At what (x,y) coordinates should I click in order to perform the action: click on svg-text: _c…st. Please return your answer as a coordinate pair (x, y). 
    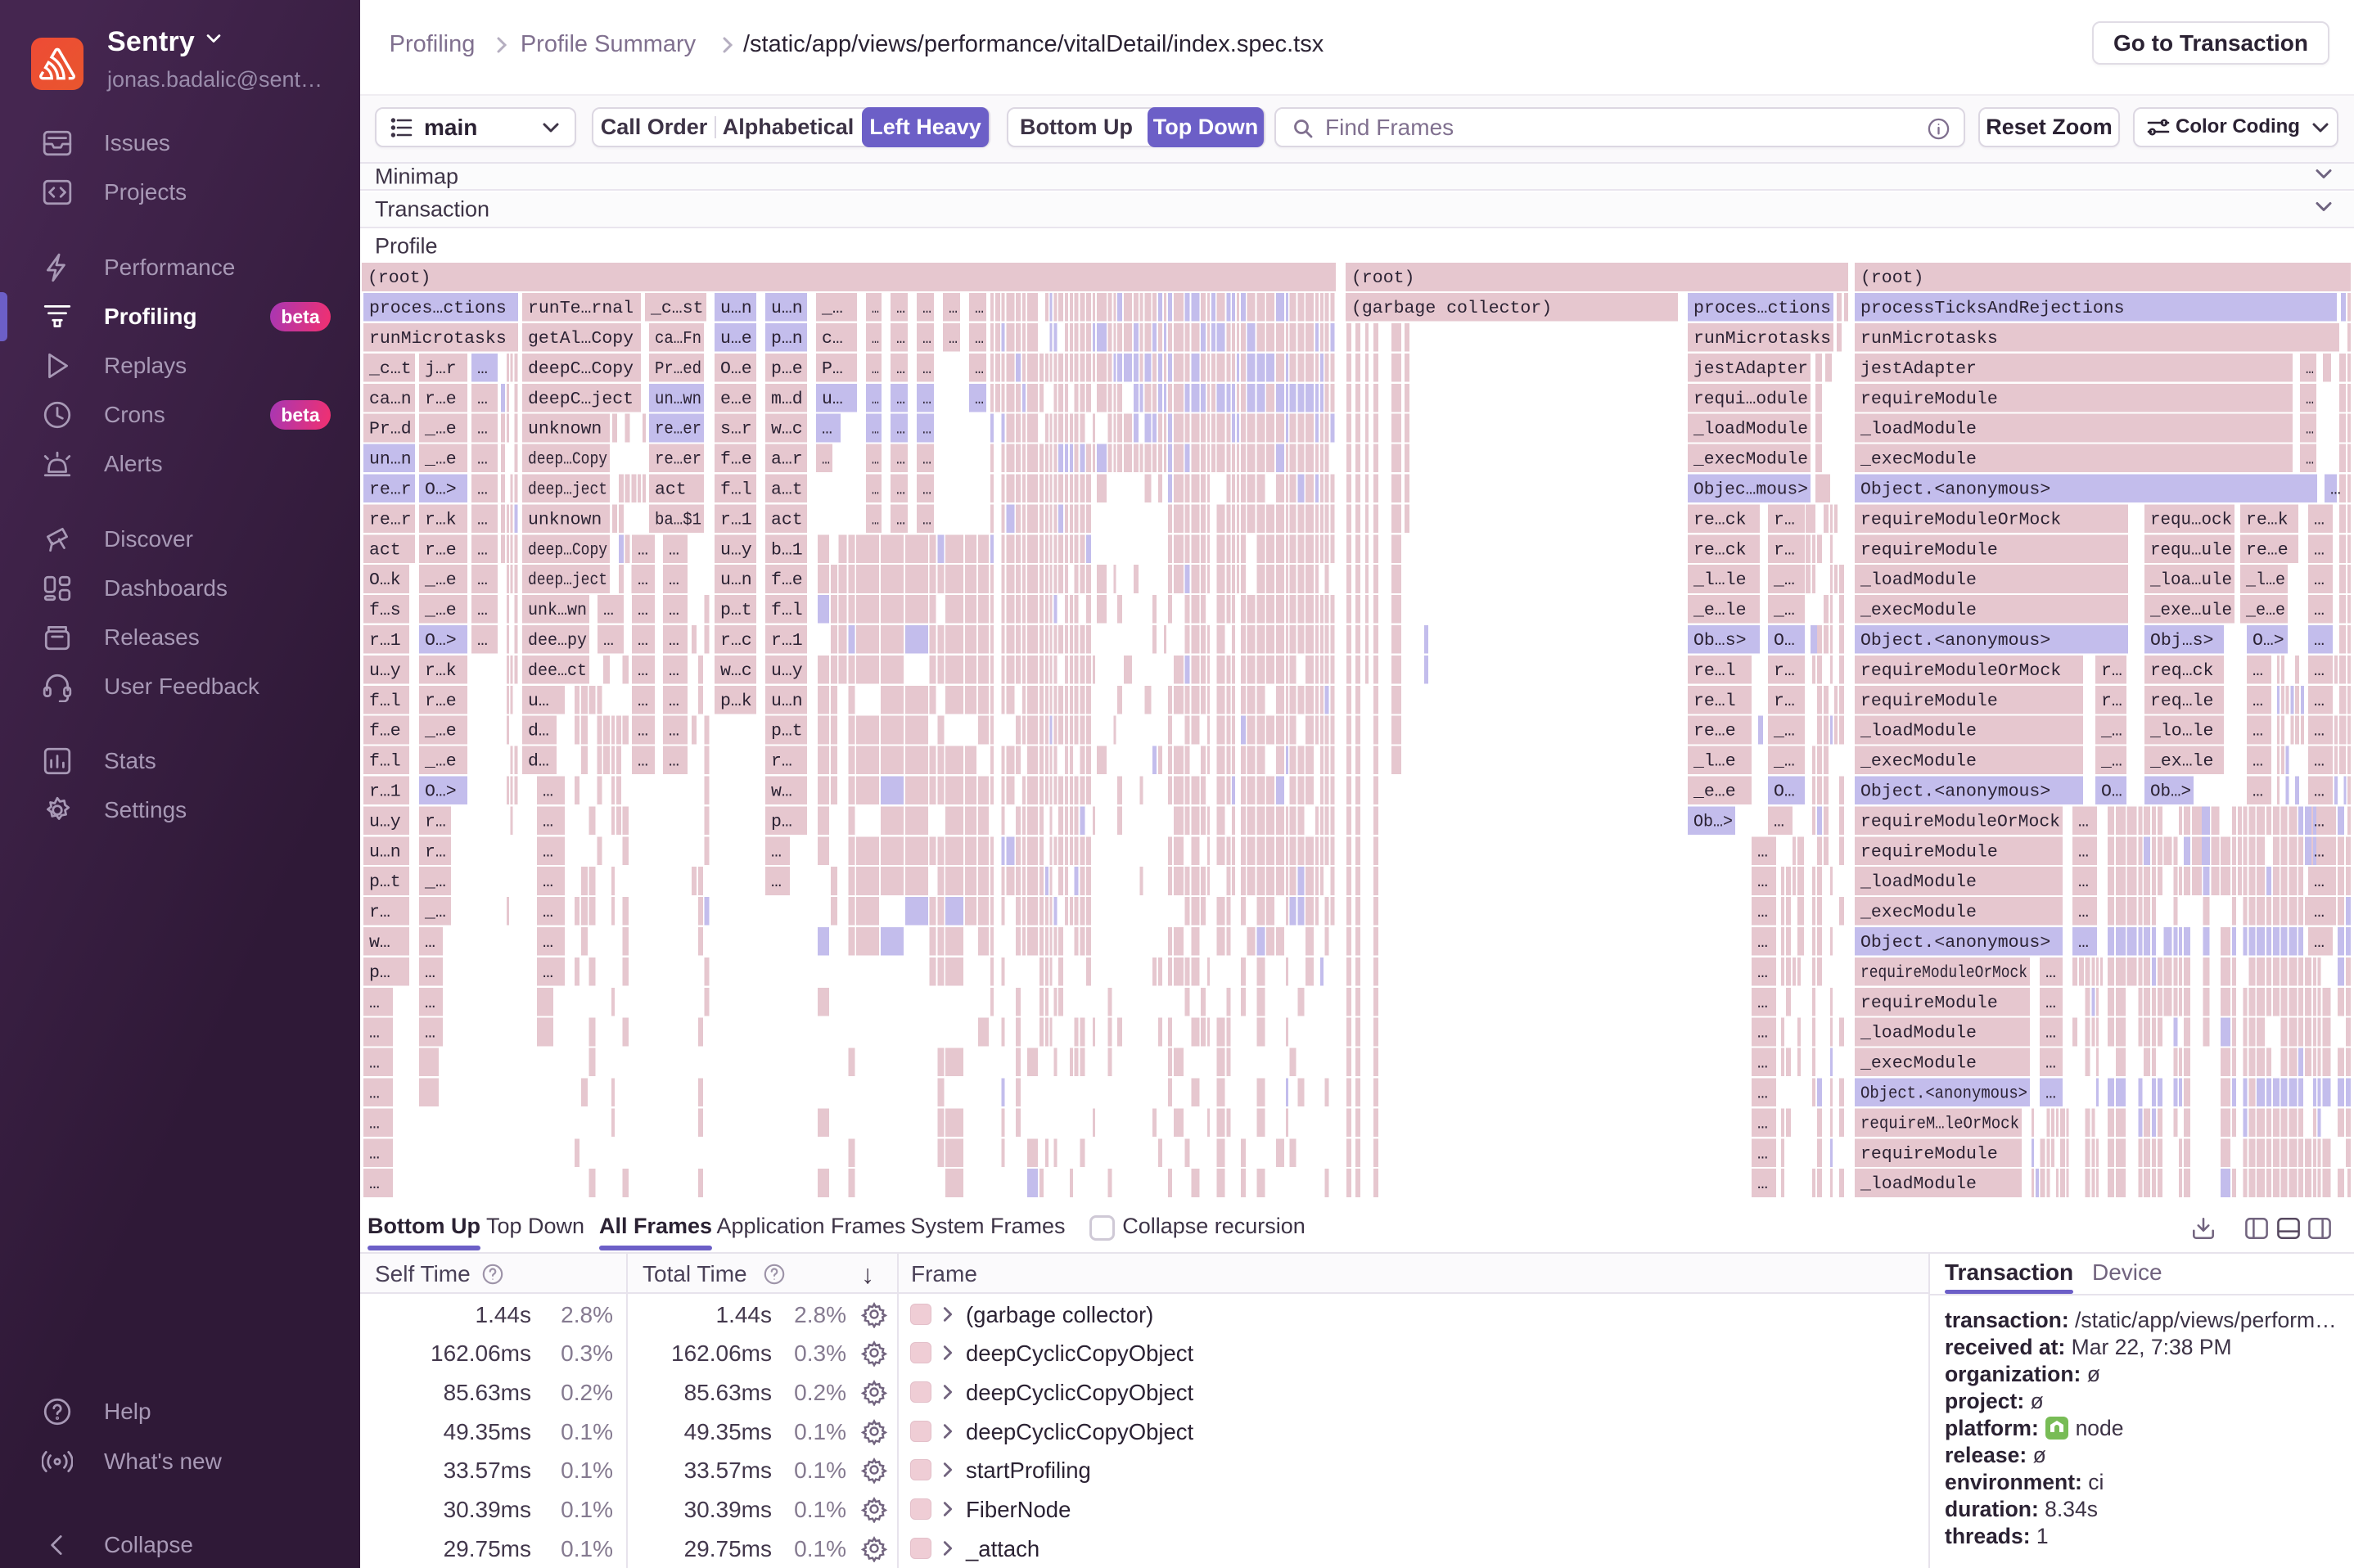
    Looking at the image, I should click on (677, 308).